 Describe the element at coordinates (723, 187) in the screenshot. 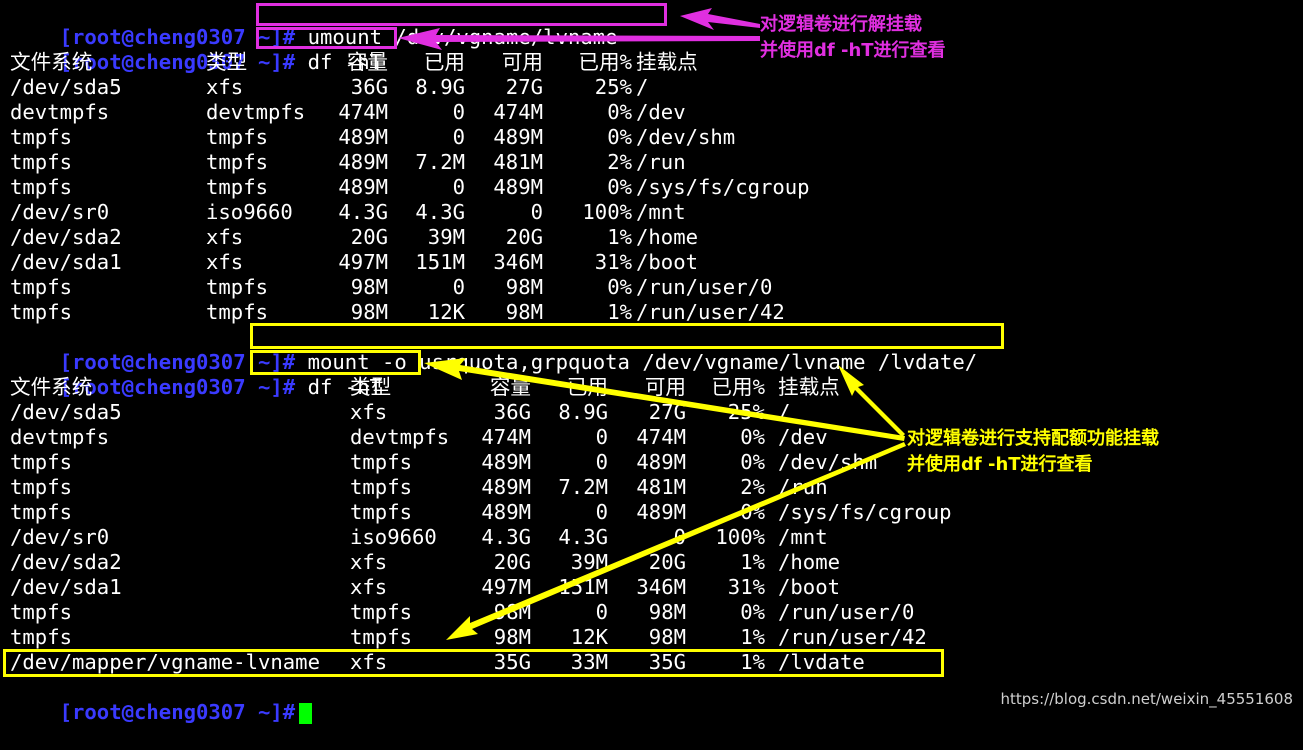

I see `cell-mountpoint: /sys/fs/cgroup` at that location.